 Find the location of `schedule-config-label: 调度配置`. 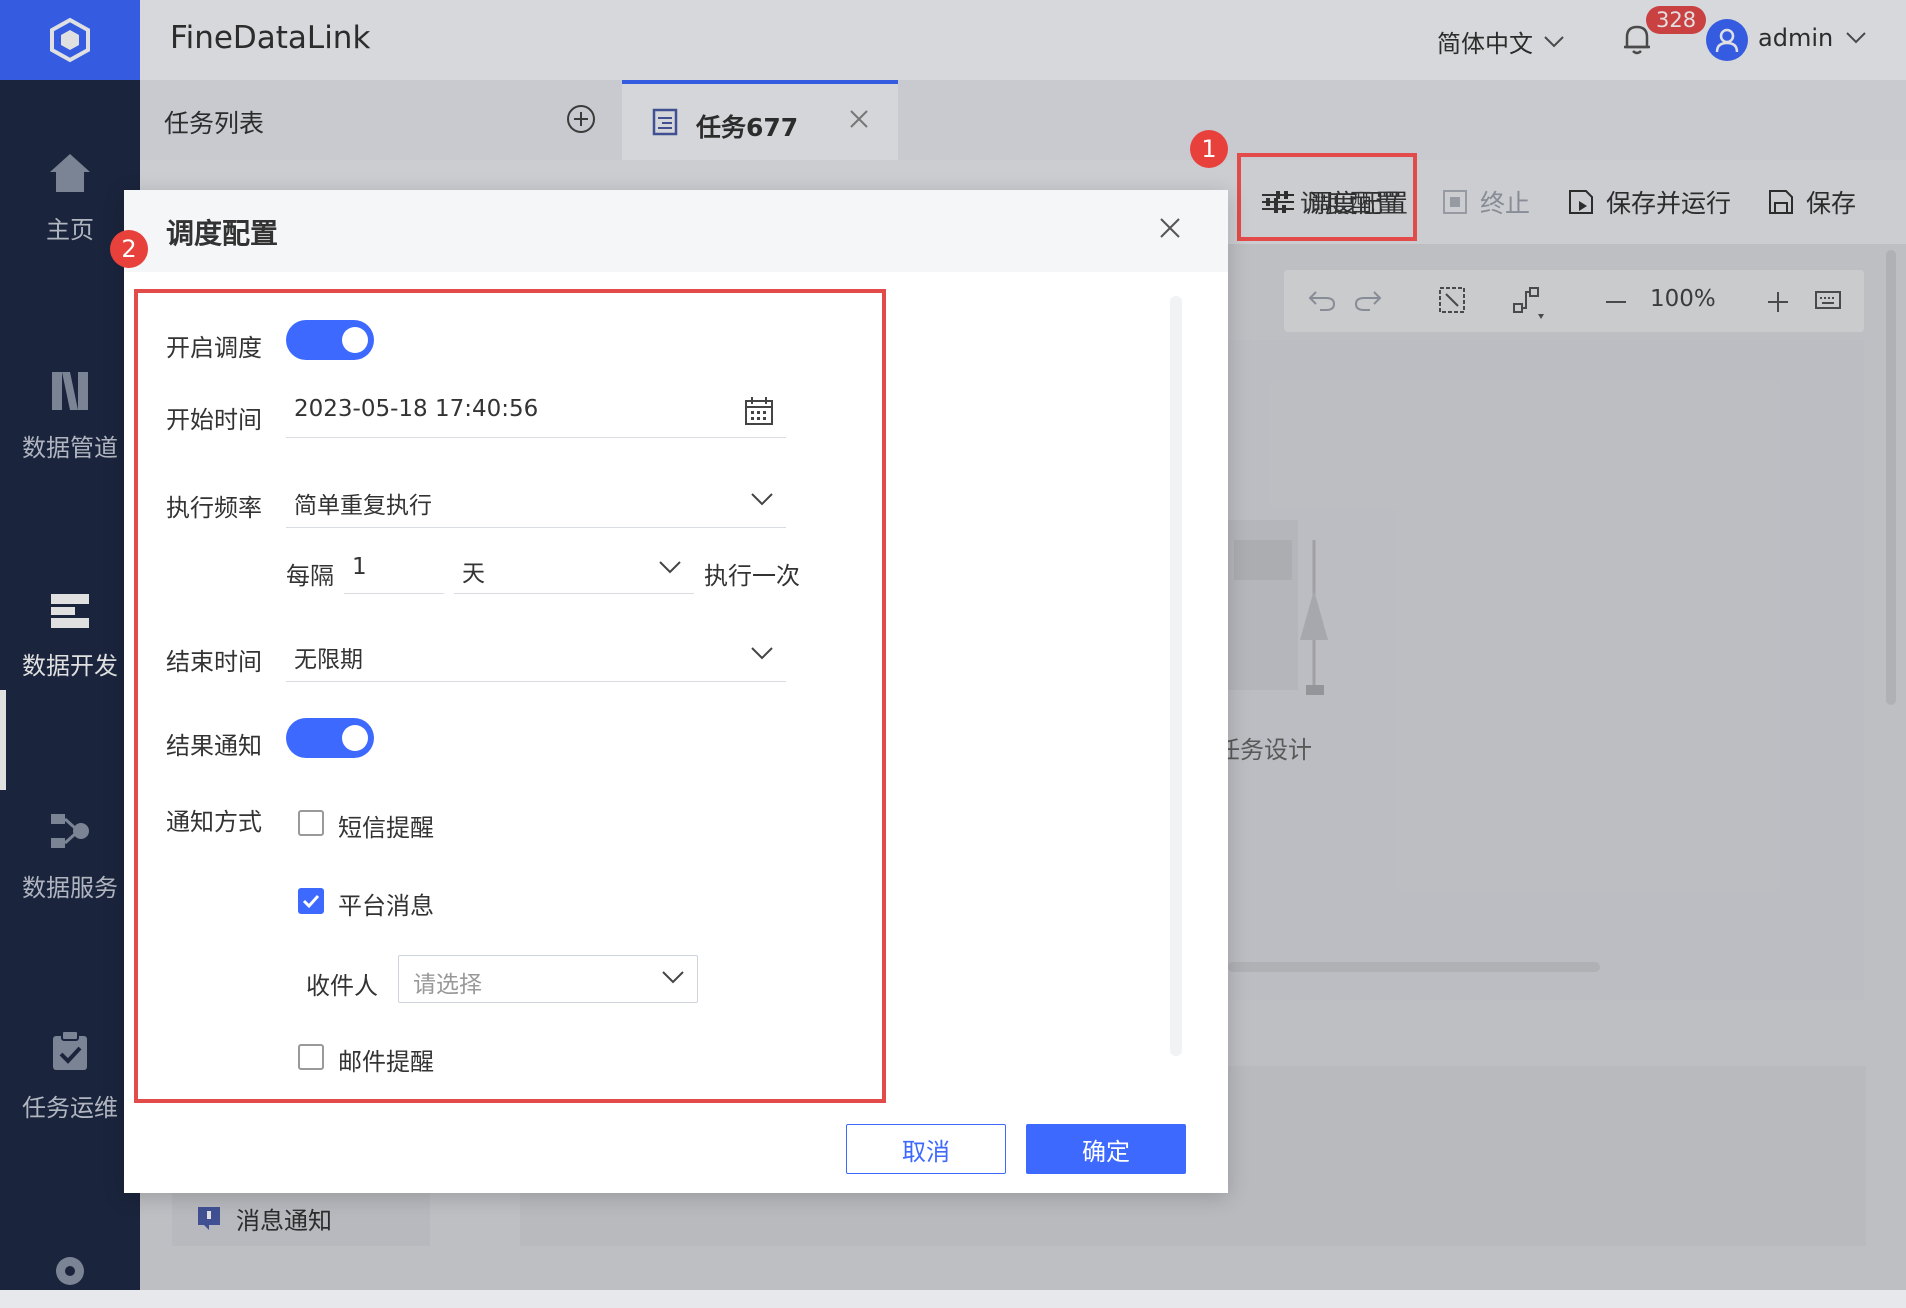

schedule-config-label: 调度配置 is located at coordinates (1350, 203).